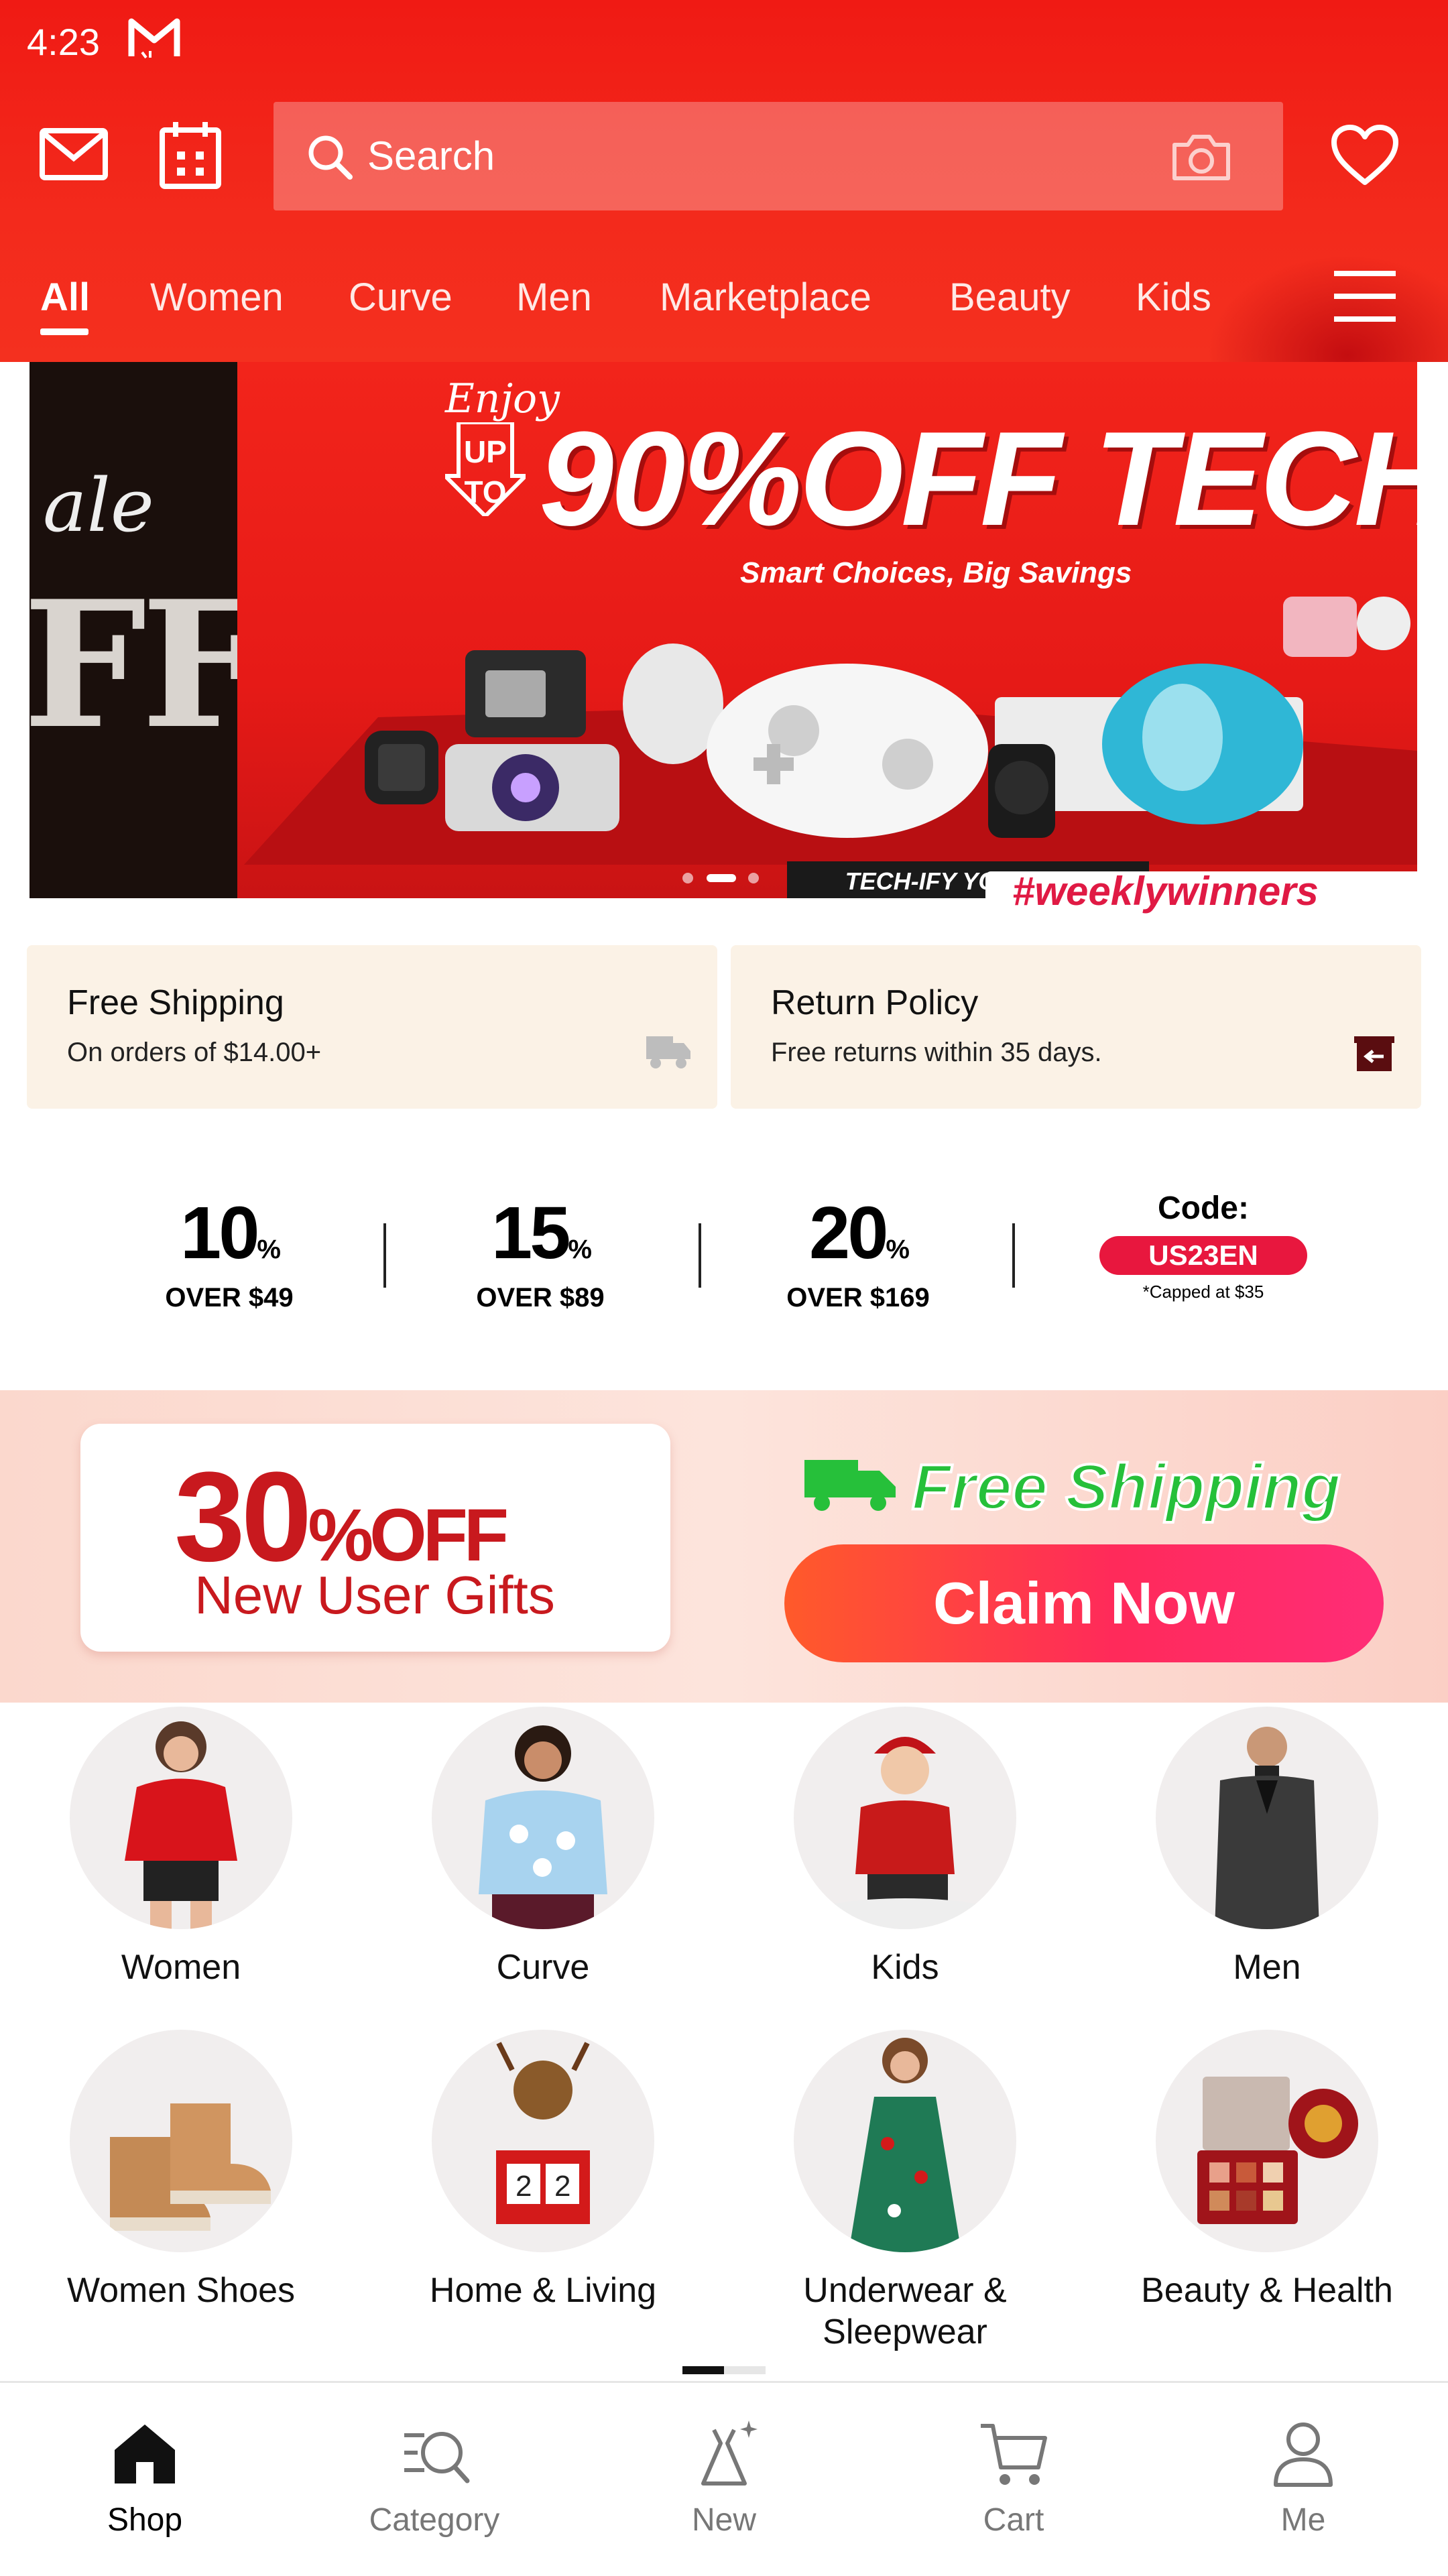  Describe the element at coordinates (145, 2454) in the screenshot. I see `home-icon` at that location.